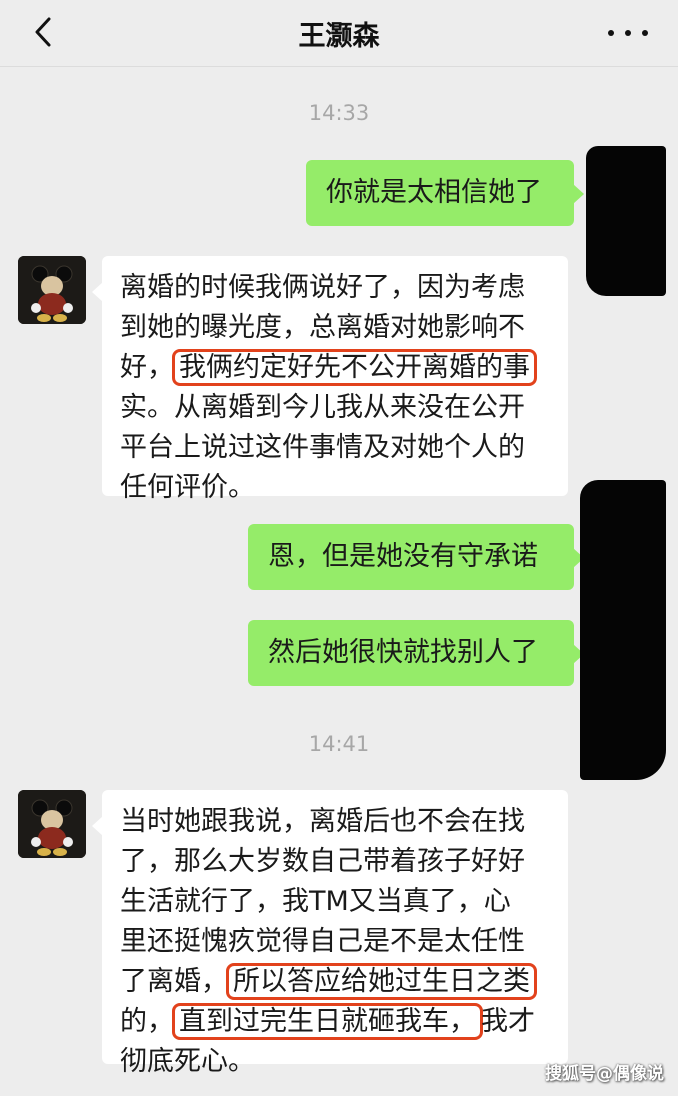  What do you see at coordinates (187, 1061) in the screenshot?
I see `message-text: 彻底死心。` at bounding box center [187, 1061].